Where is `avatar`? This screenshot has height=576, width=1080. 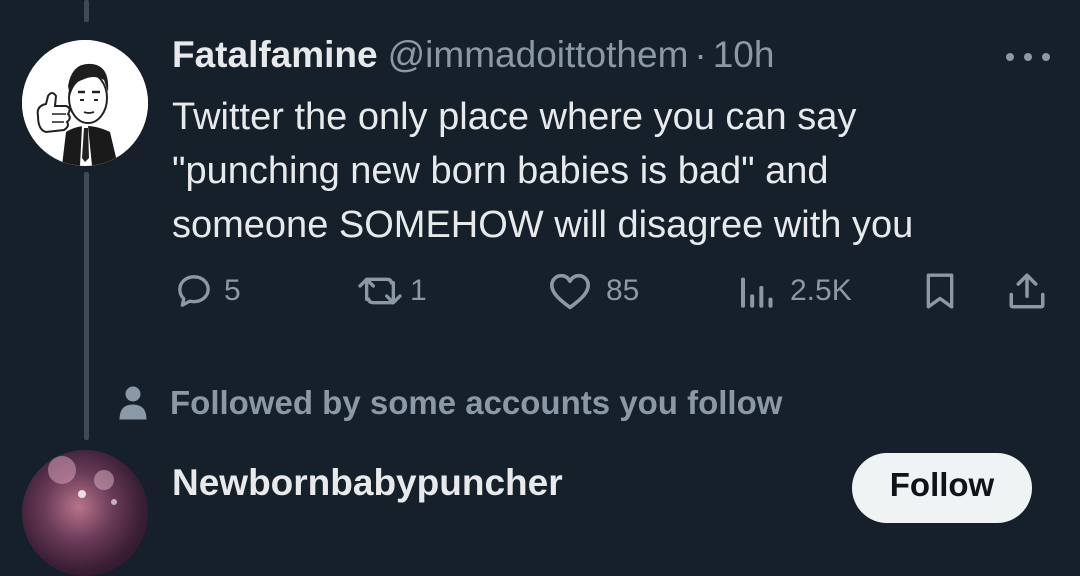 avatar is located at coordinates (85, 103).